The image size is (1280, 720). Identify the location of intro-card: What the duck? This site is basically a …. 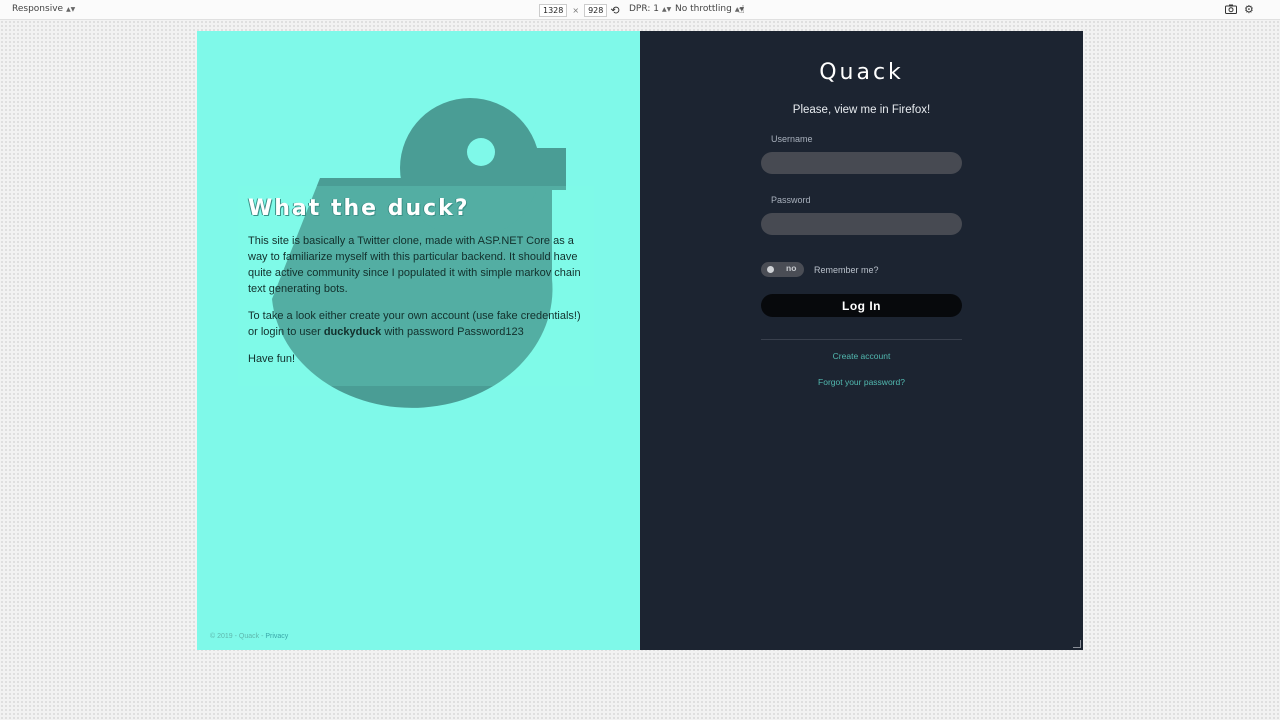
(416, 286).